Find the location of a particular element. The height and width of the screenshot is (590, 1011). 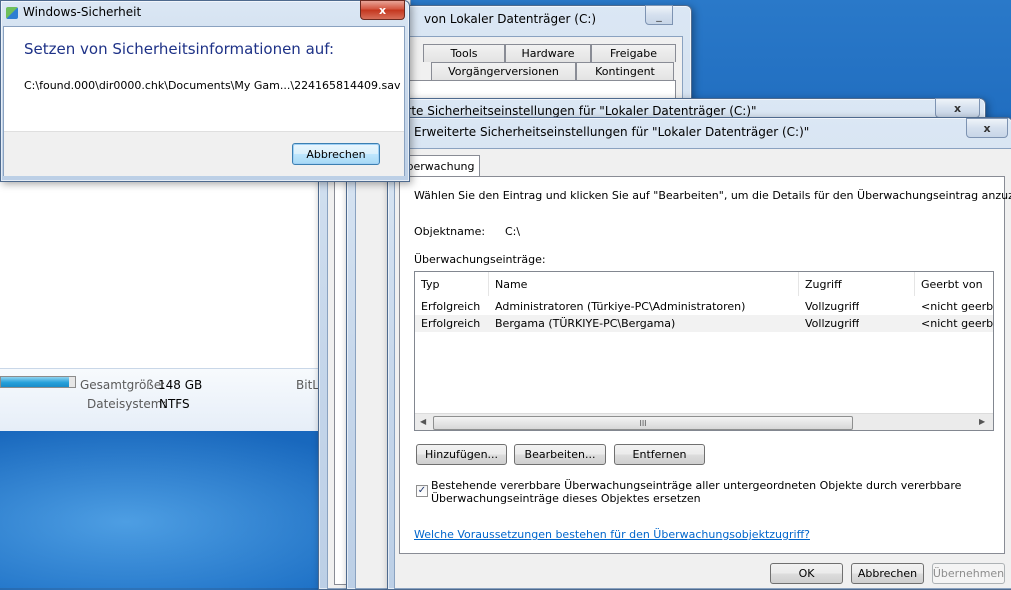

filesystem-value: NTFS is located at coordinates (174, 404).